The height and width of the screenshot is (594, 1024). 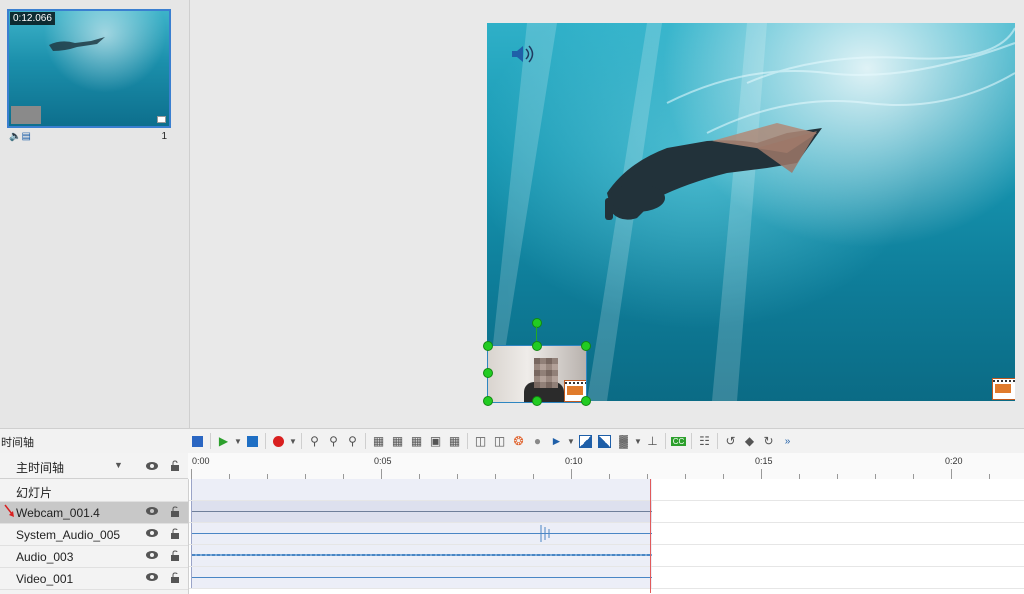 What do you see at coordinates (252, 441) in the screenshot?
I see `stop-icon` at bounding box center [252, 441].